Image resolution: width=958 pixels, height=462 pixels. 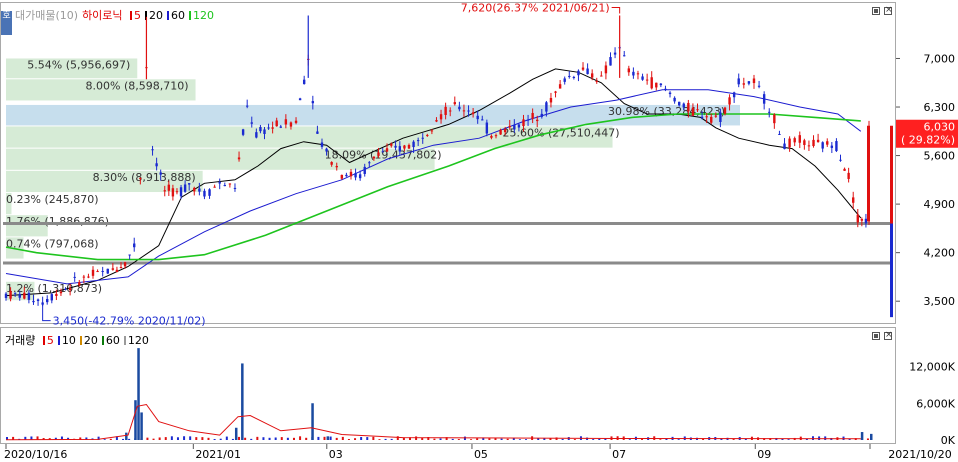 I want to click on date-tick-label: 07, so click(x=619, y=454).